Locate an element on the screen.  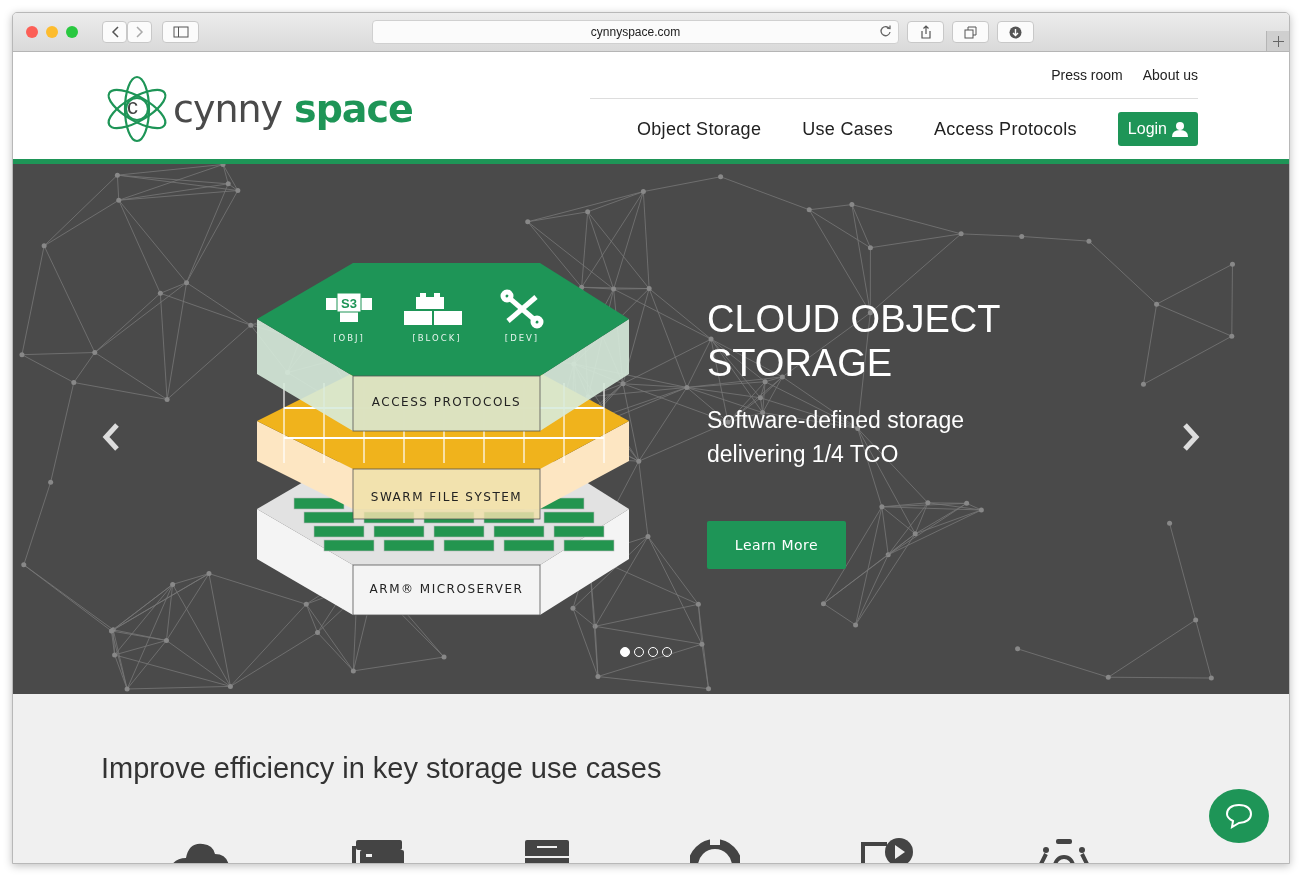
tabs-button is located at coordinates (970, 32).